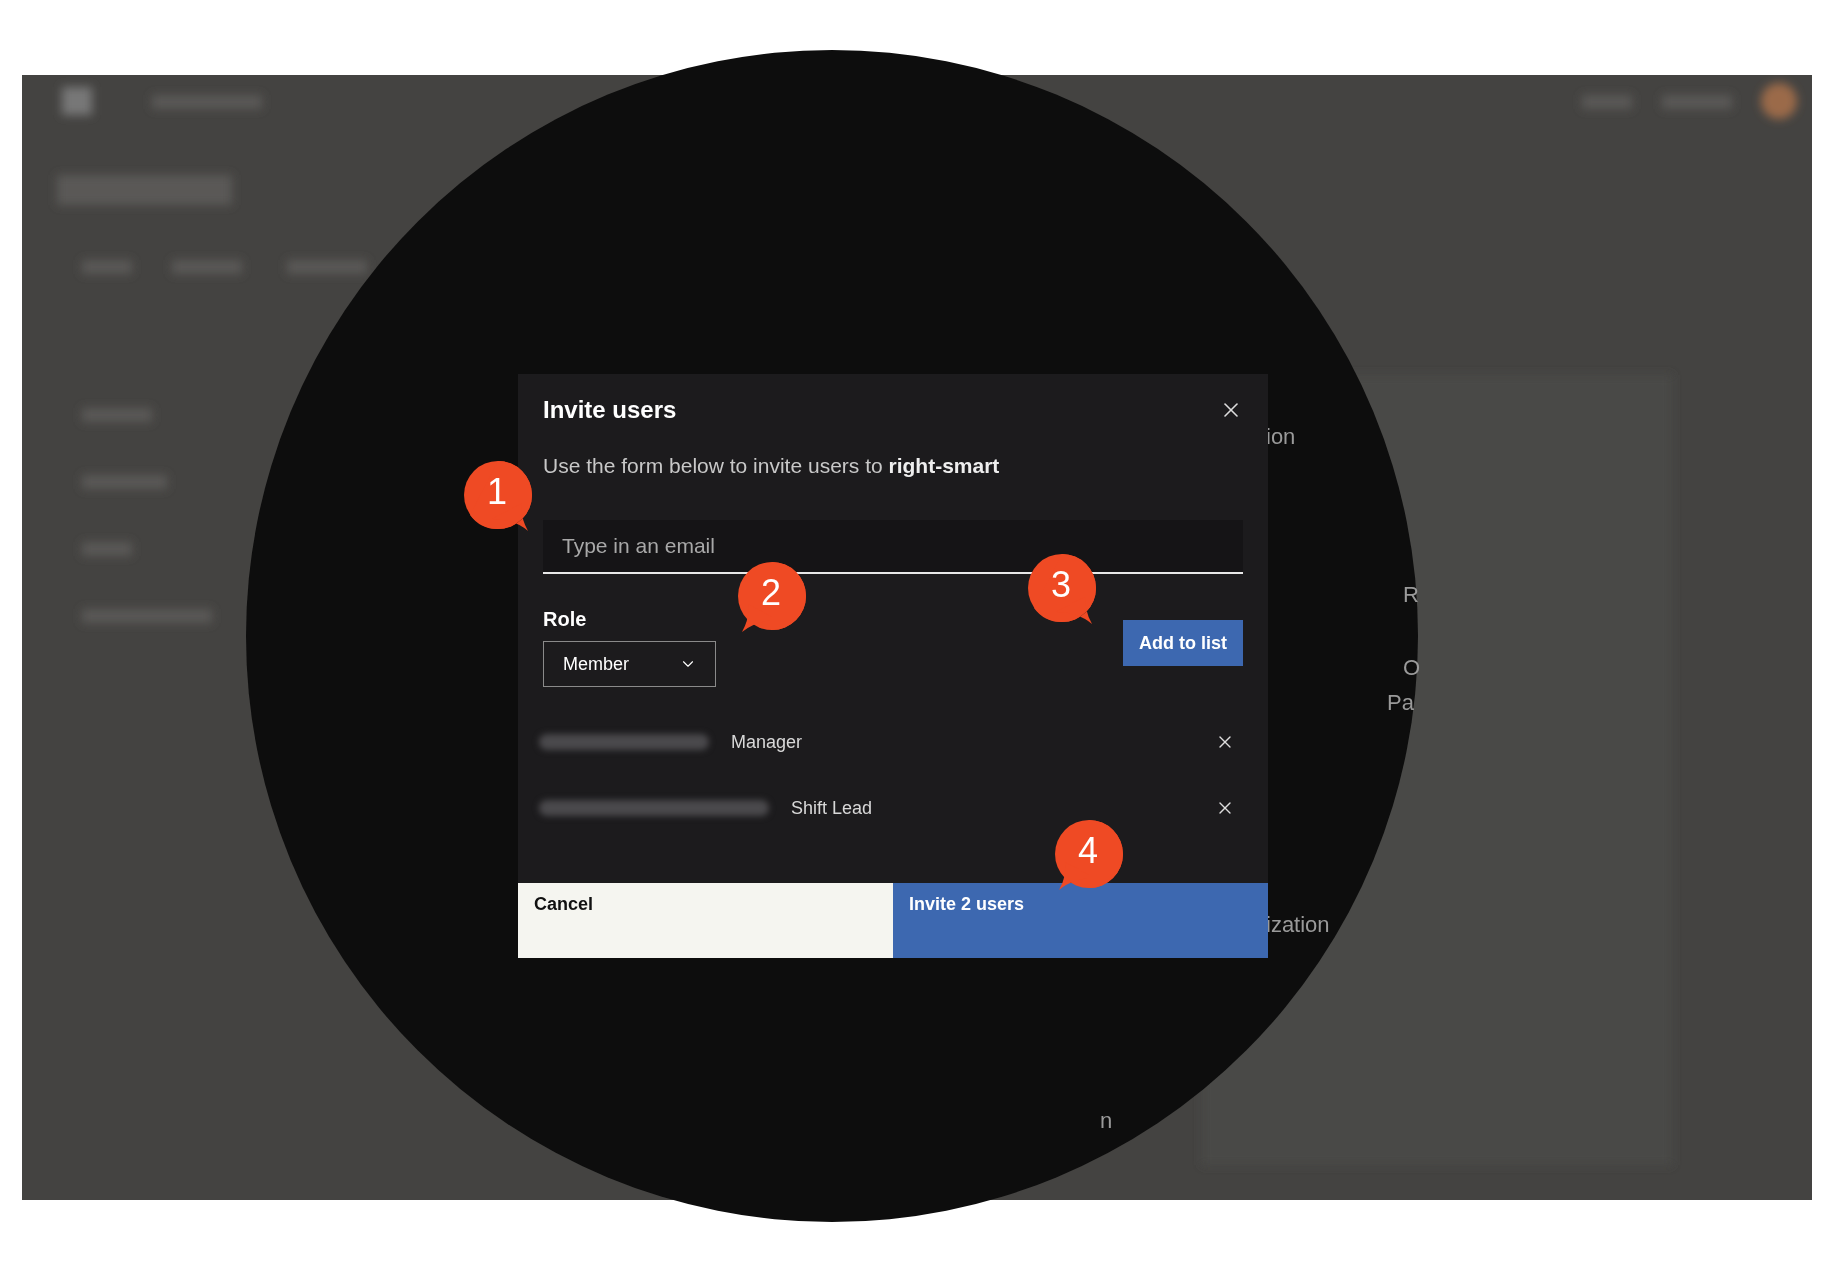  What do you see at coordinates (1400, 703) in the screenshot?
I see `background-text: Pa` at bounding box center [1400, 703].